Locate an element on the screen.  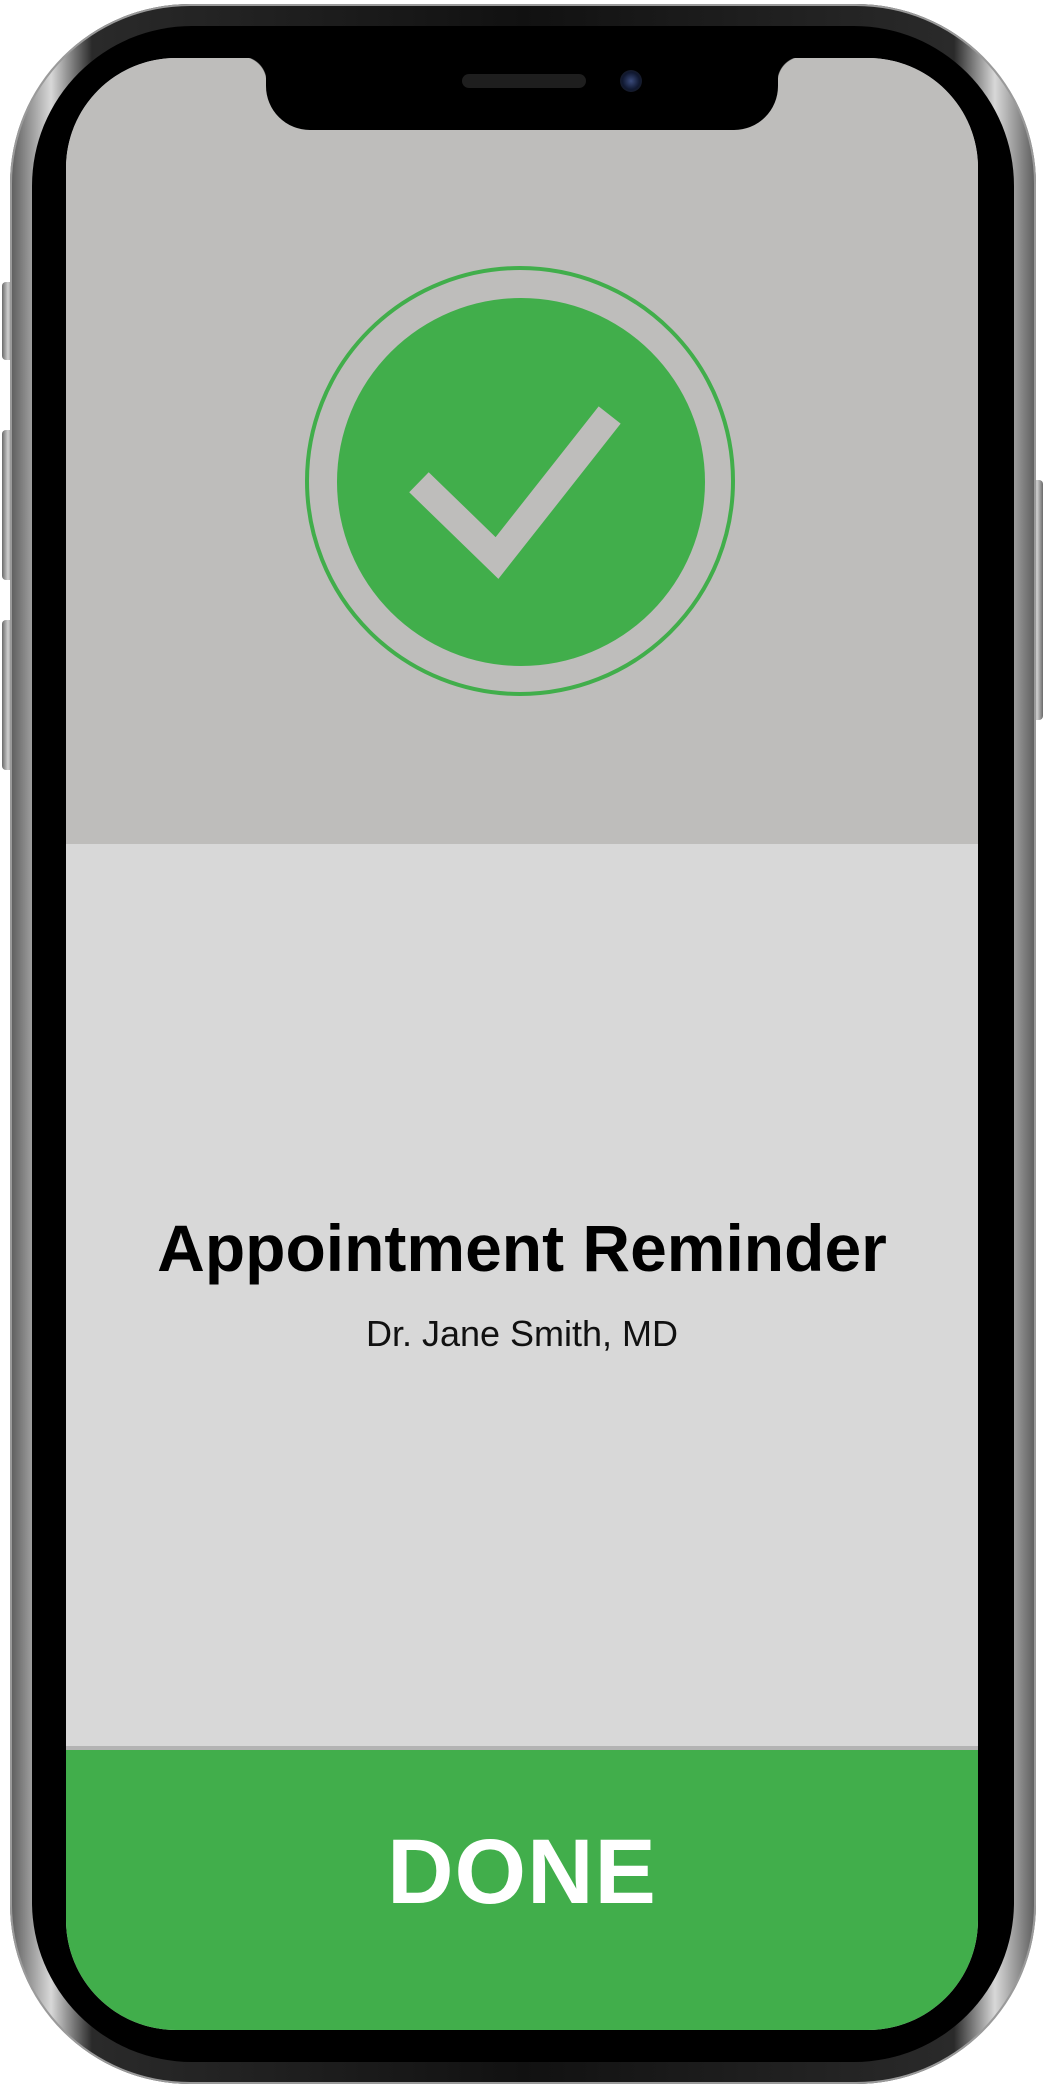
front-camera-icon is located at coordinates (631, 81).